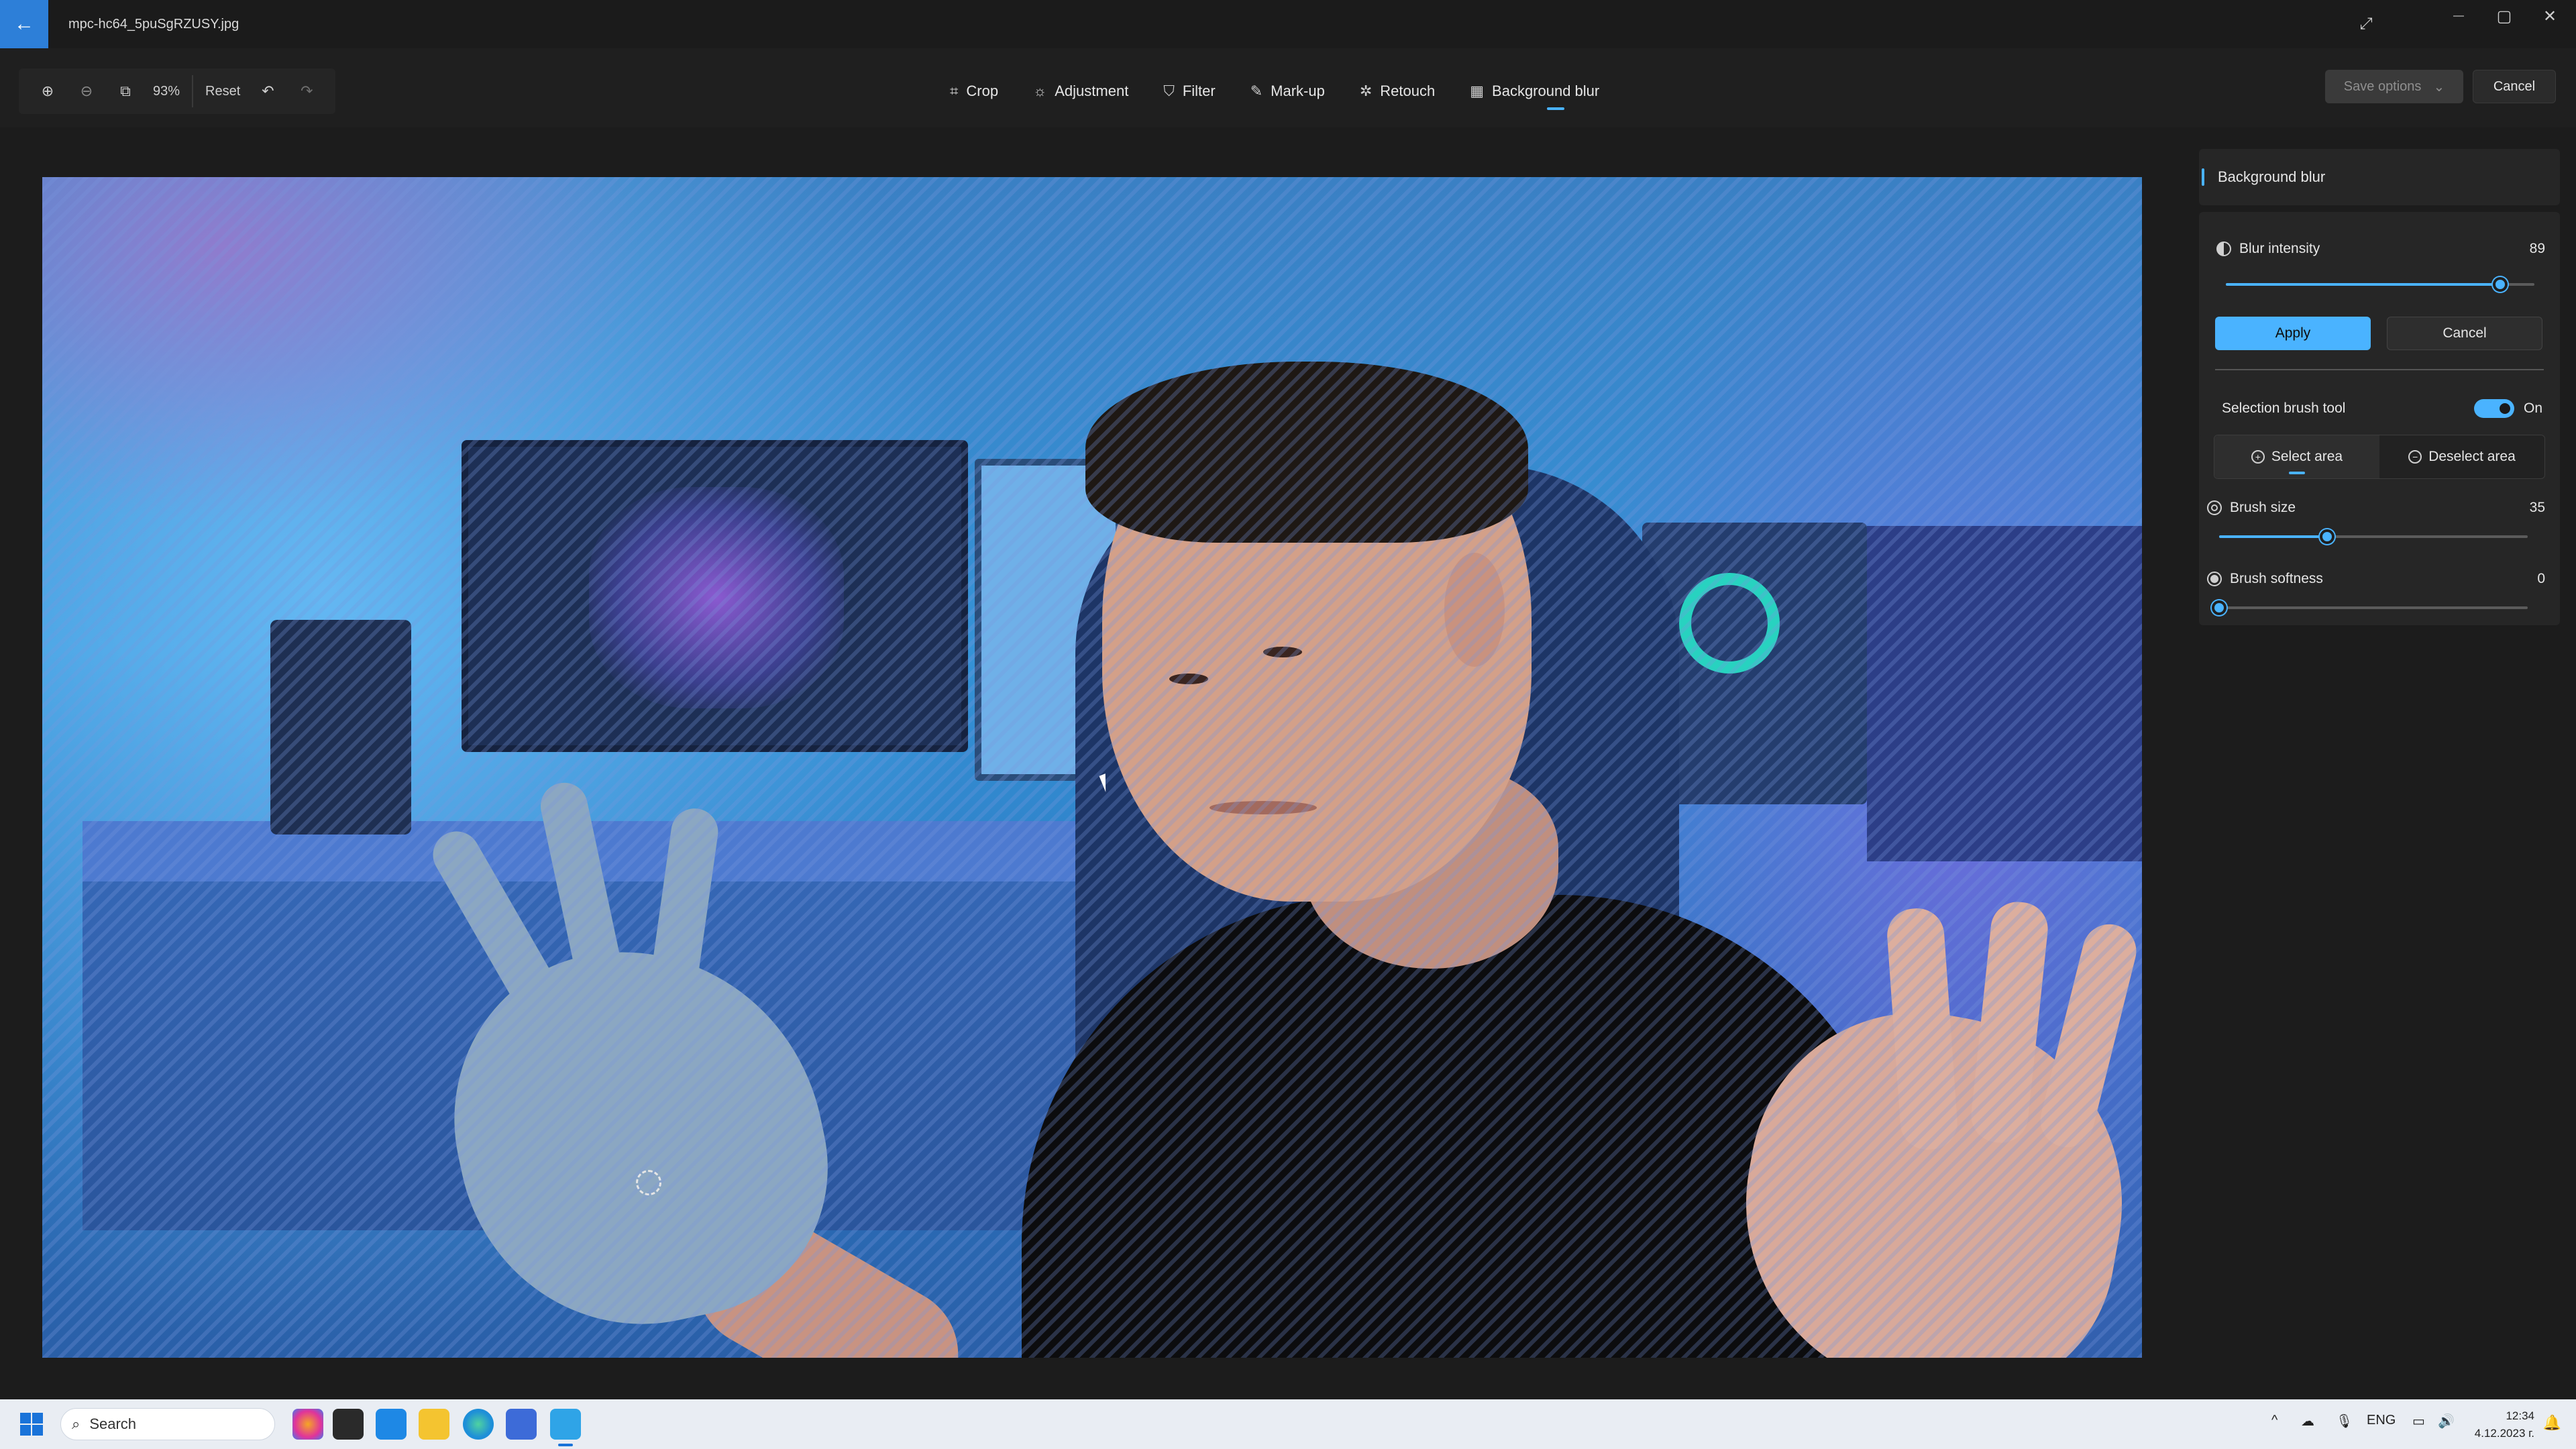 The width and height of the screenshot is (2576, 1449). I want to click on header-accent, so click(2203, 177).